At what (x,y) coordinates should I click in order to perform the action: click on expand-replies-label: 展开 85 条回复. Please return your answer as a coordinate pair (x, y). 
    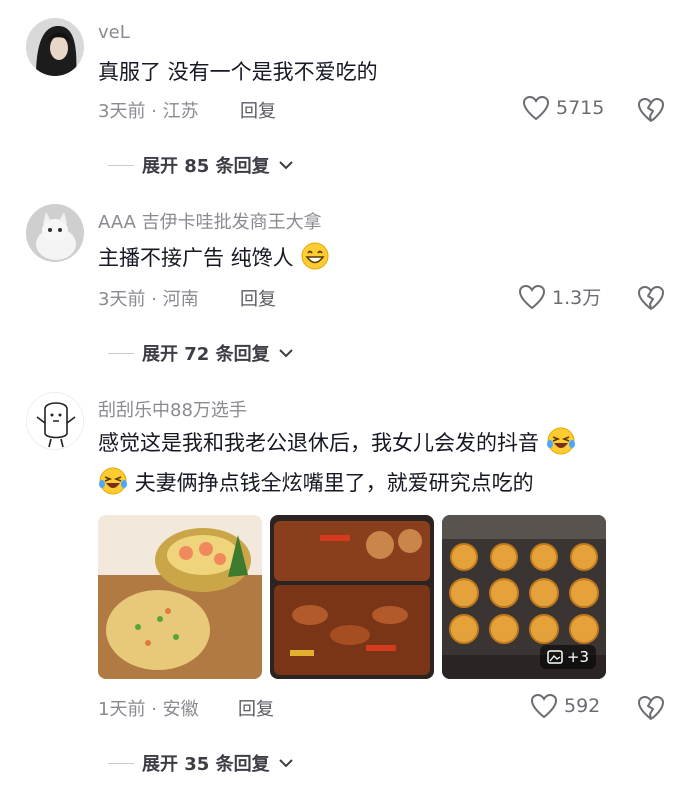
    Looking at the image, I should click on (206, 166).